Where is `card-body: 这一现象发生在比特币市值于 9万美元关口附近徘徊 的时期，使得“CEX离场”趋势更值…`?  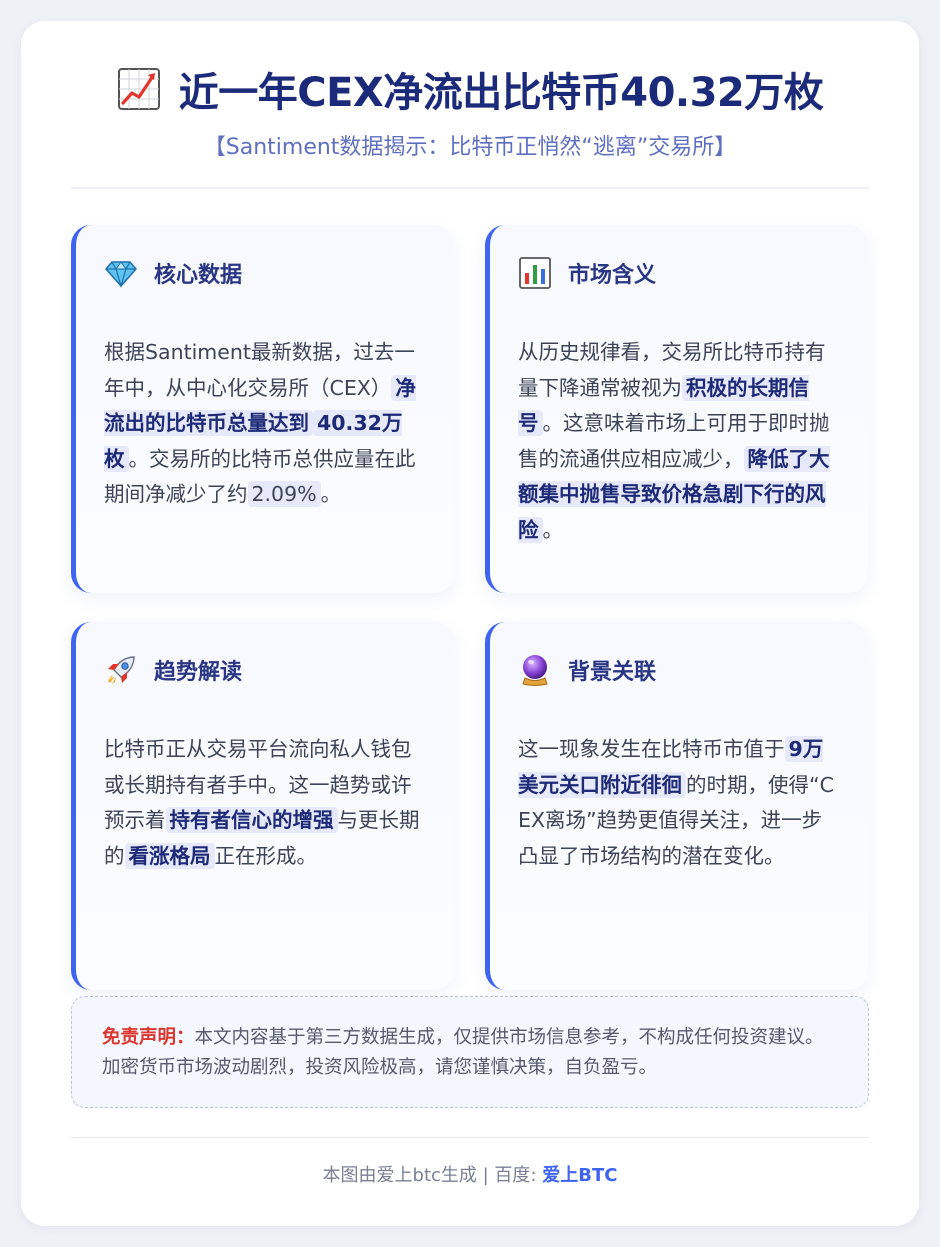
card-body: 这一现象发生在比特币市值于 9万美元关口附近徘徊 的时期，使得“CEX离场”趋势更值… is located at coordinates (680, 803).